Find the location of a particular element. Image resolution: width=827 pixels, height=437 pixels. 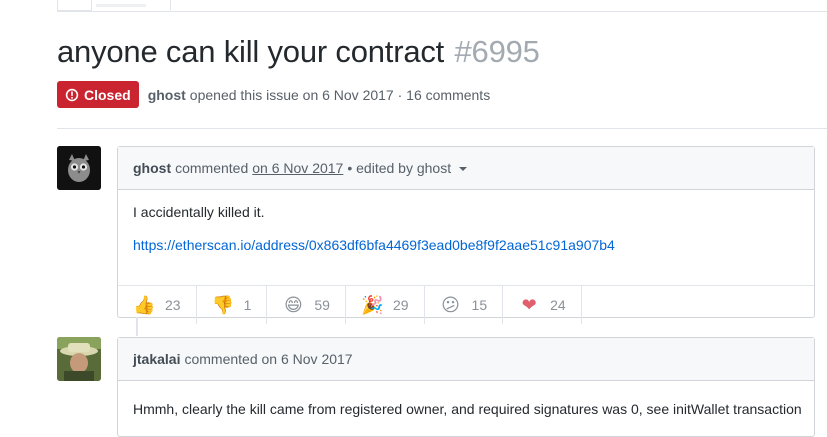

edited-history-toggle: • edited by ghost is located at coordinates (407, 168).